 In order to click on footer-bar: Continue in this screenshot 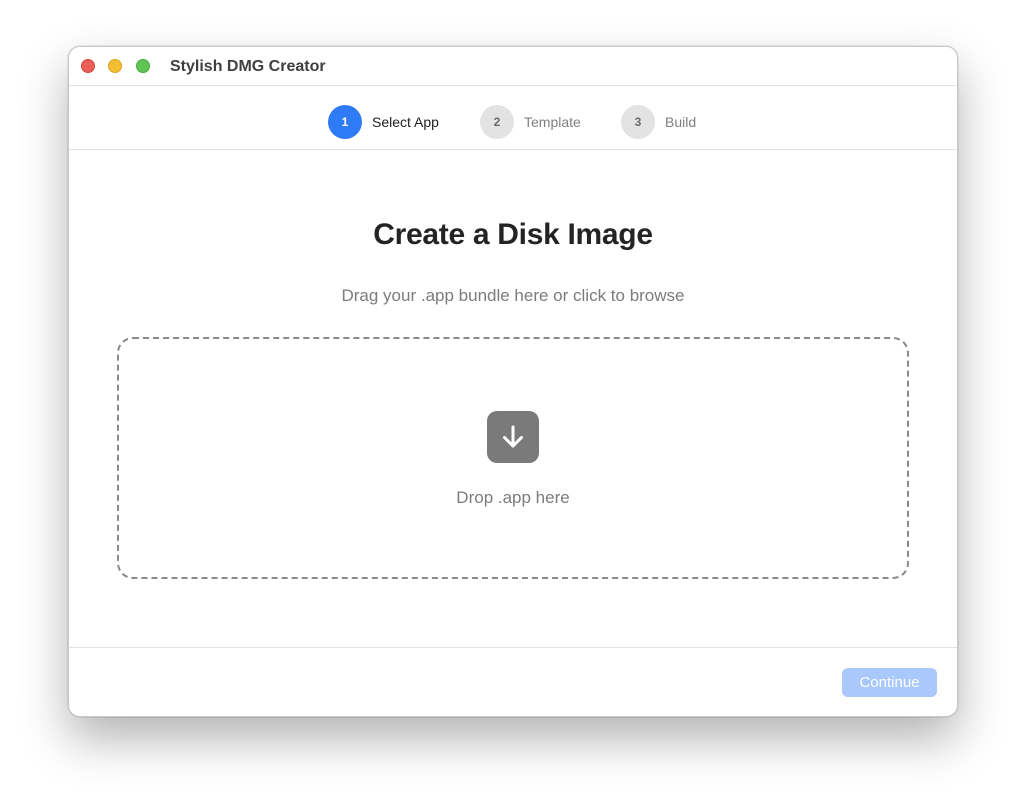, I will do `click(513, 681)`.